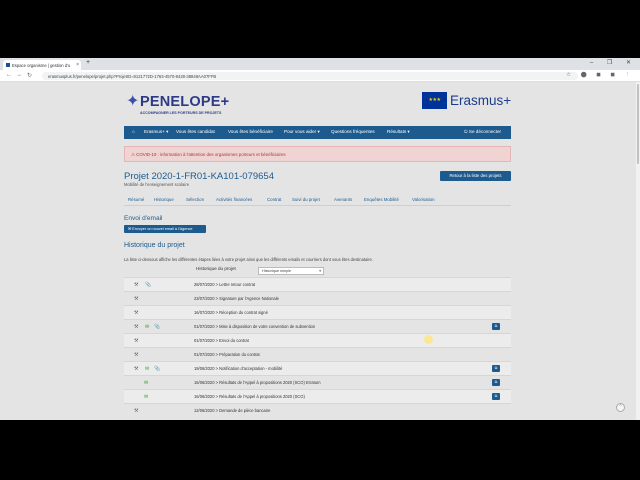 The image size is (640, 480). I want to click on eu-flag-icon: ★★★, so click(434, 100).